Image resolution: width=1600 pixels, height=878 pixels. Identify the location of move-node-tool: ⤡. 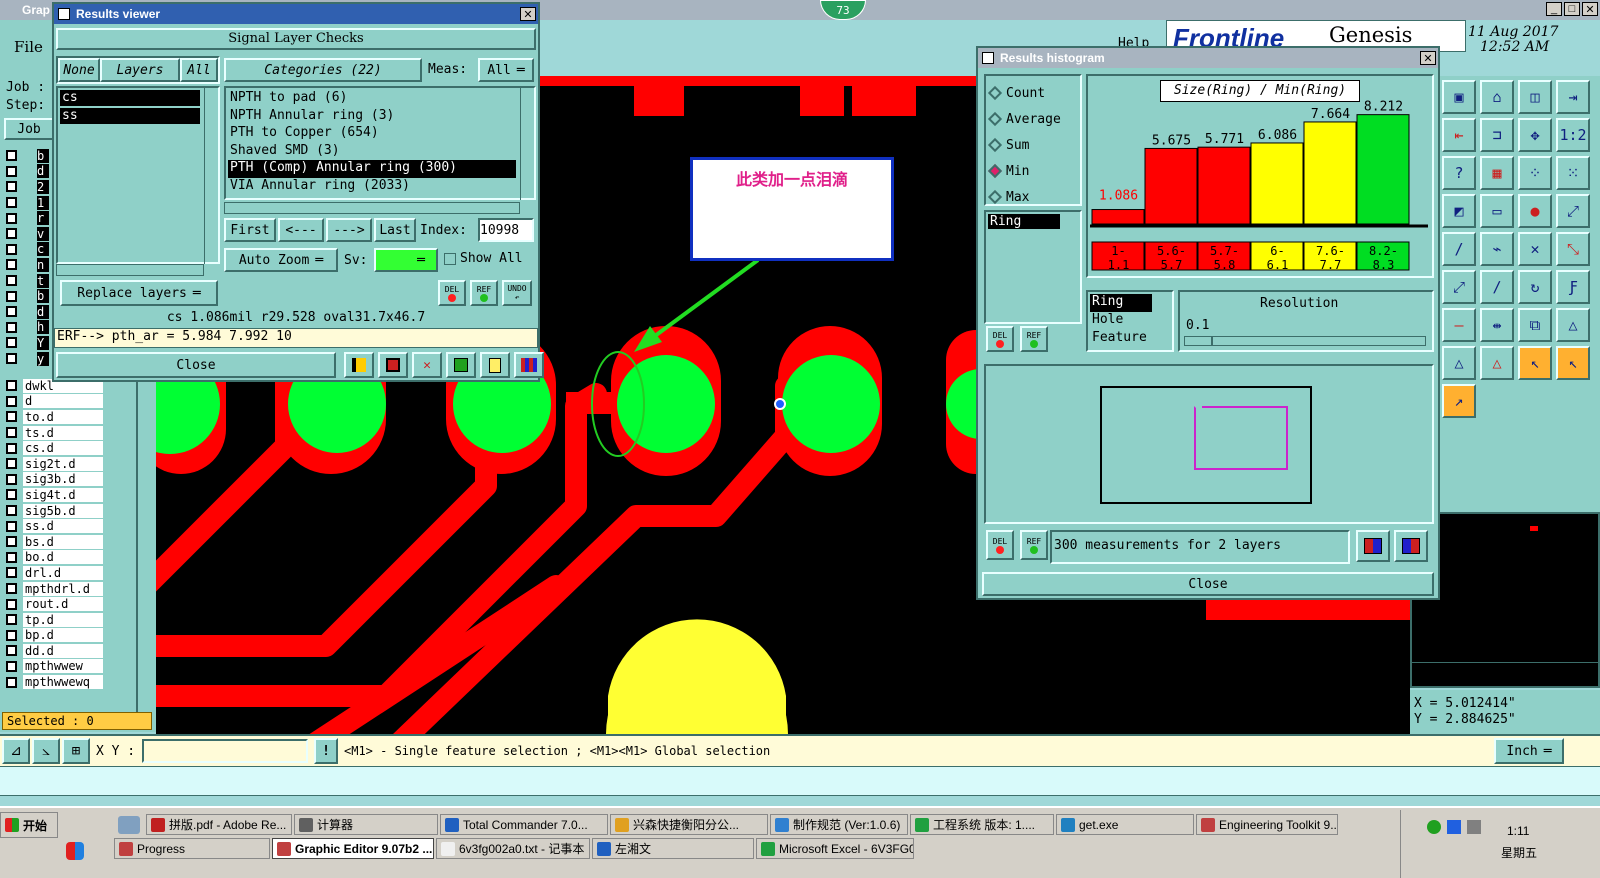
(1573, 249).